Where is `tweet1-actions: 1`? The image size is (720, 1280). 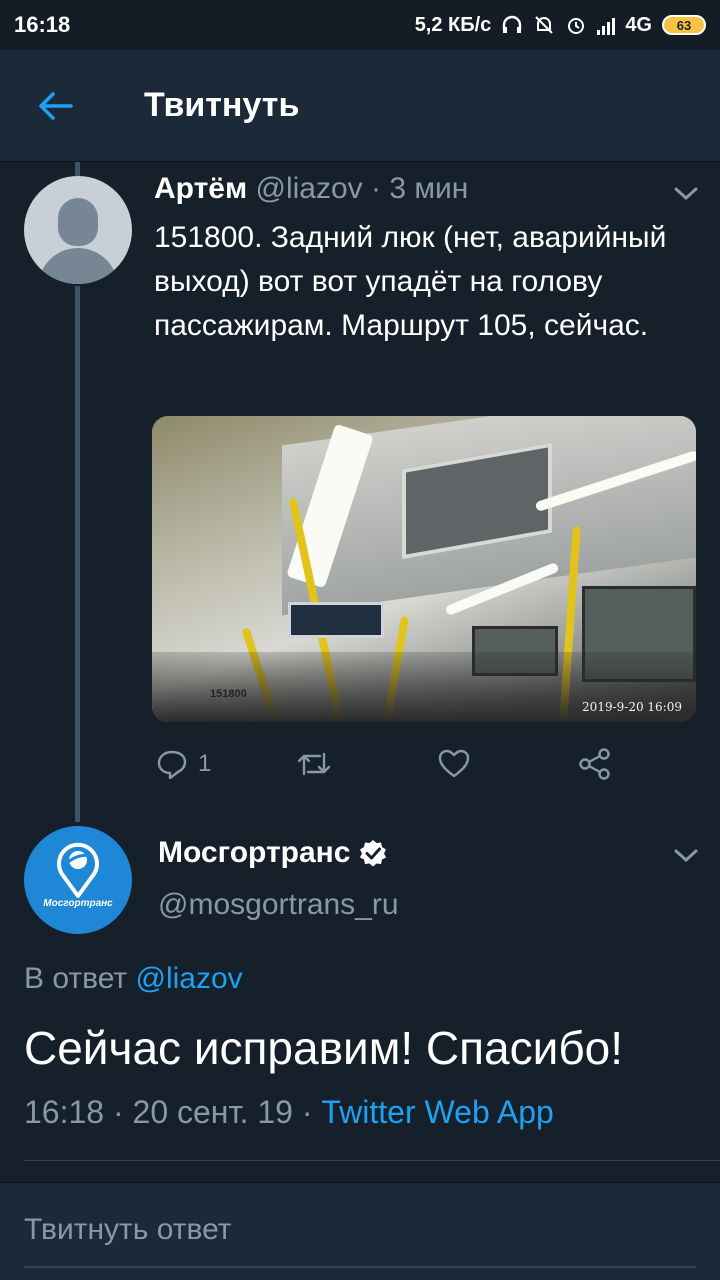
tweet1-actions: 1 is located at coordinates (360, 764).